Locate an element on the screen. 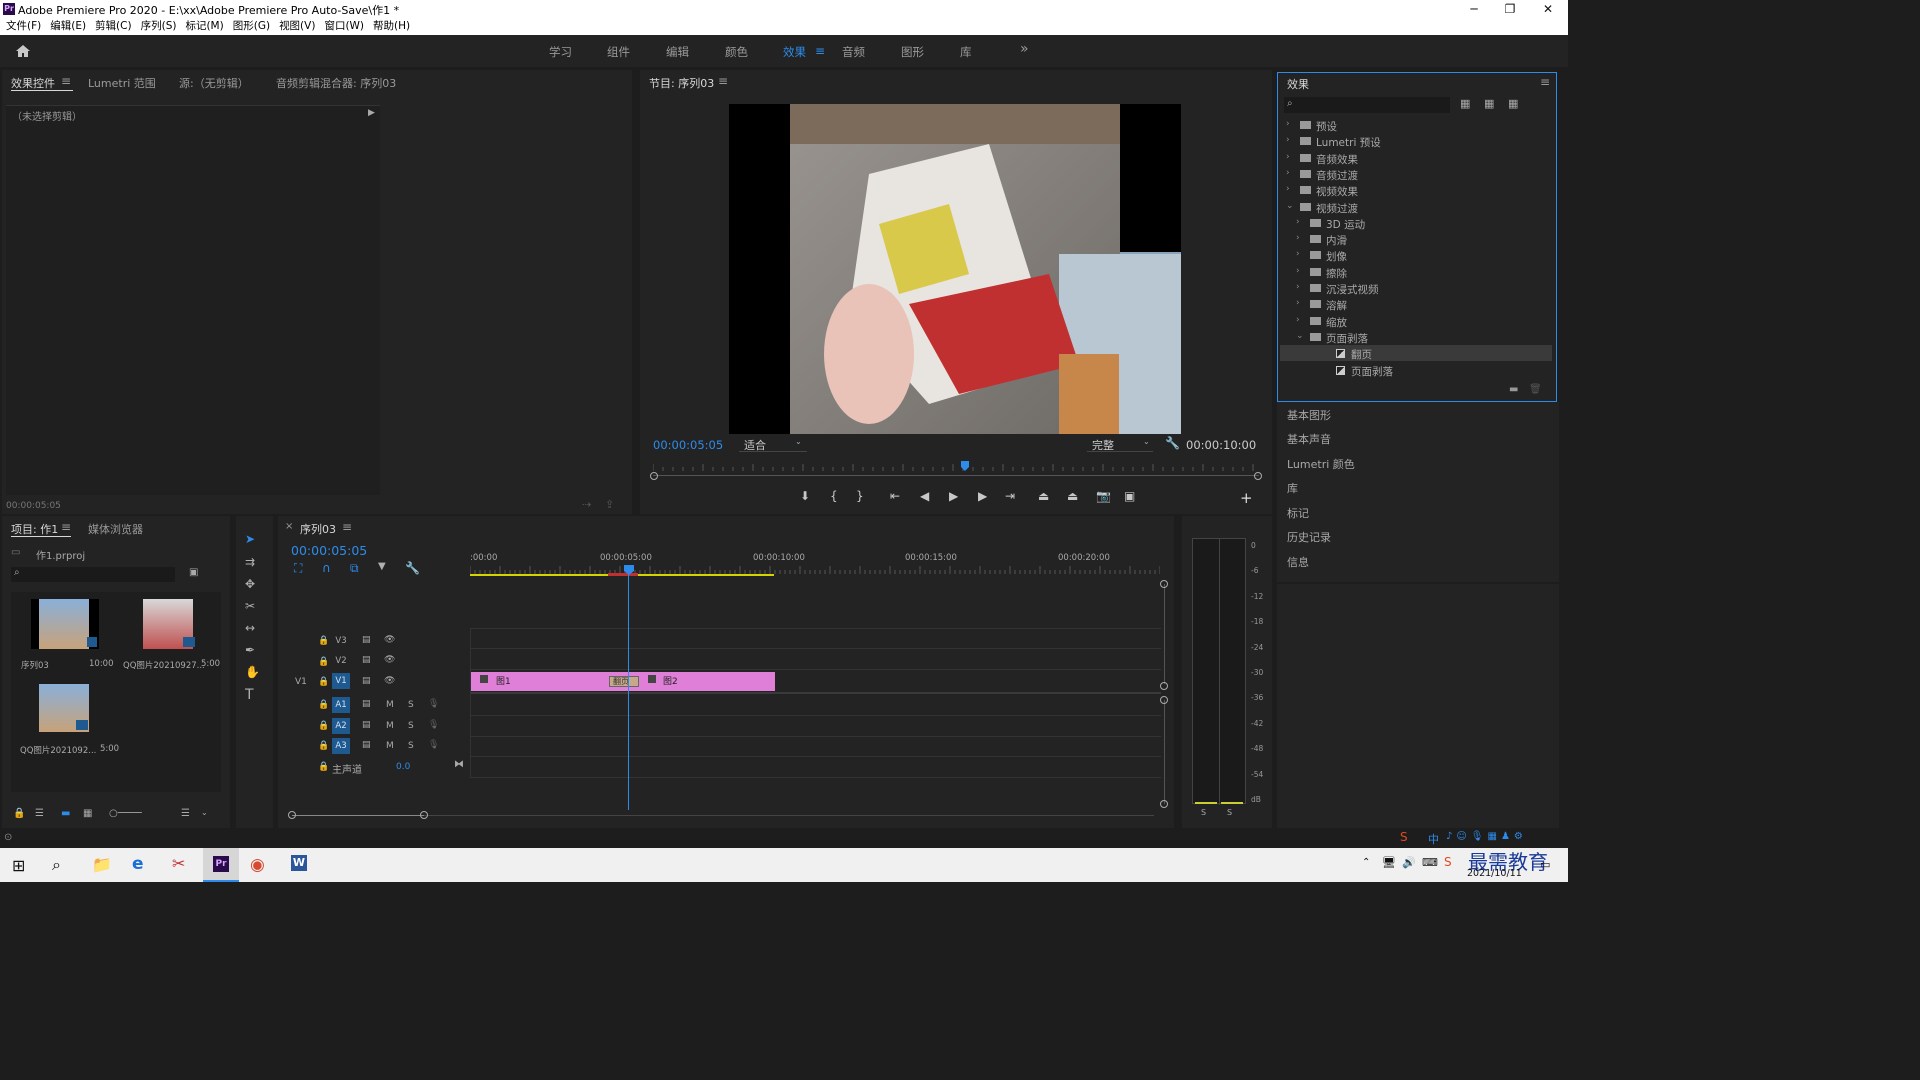 The height and width of the screenshot is (1080, 1920). chevron-down-icon: ⌄ is located at coordinates (1300, 336).